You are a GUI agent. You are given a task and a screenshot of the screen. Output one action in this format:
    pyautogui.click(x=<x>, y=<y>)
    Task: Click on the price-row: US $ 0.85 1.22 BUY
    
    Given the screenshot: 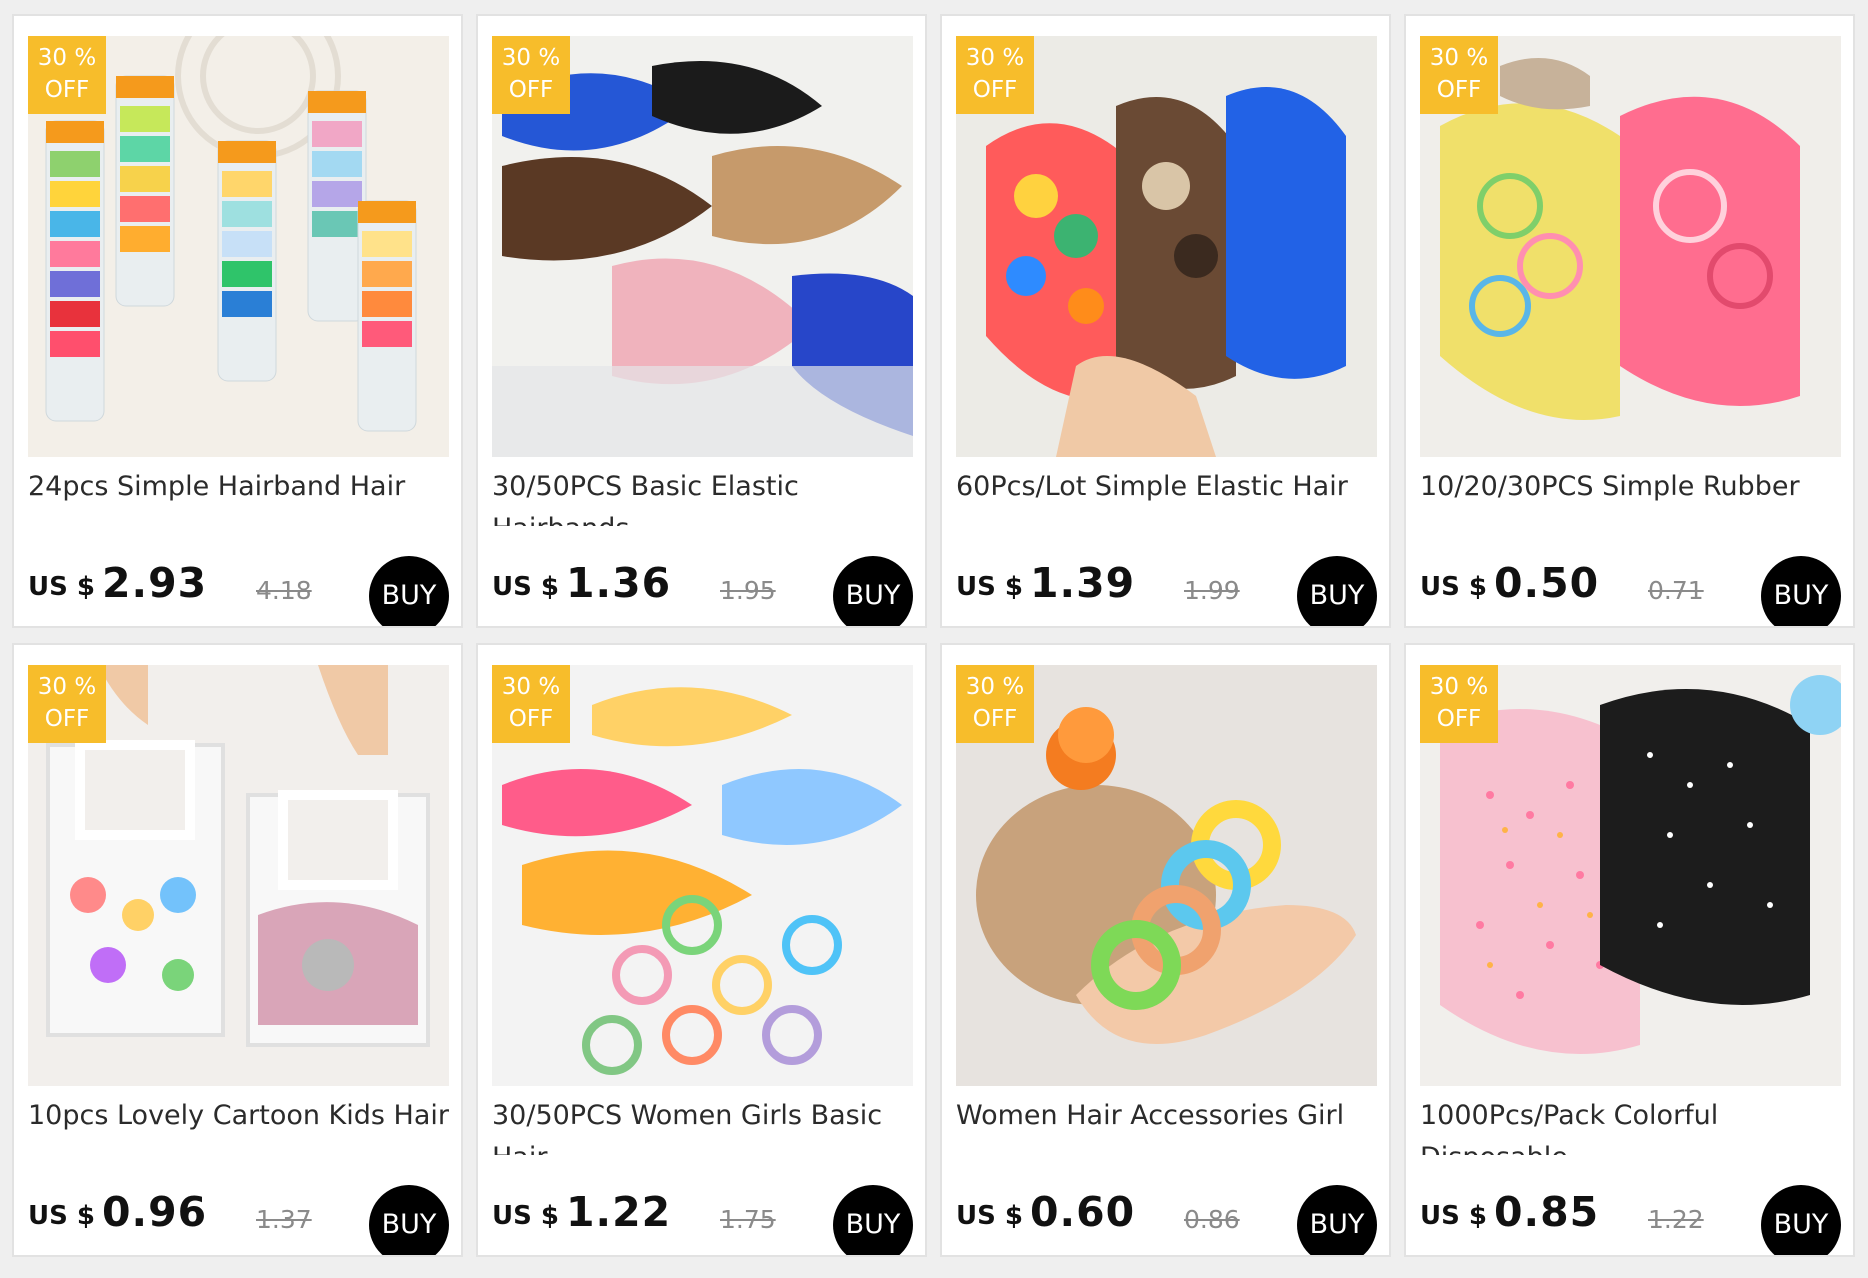 What is the action you would take?
    pyautogui.click(x=1630, y=1220)
    